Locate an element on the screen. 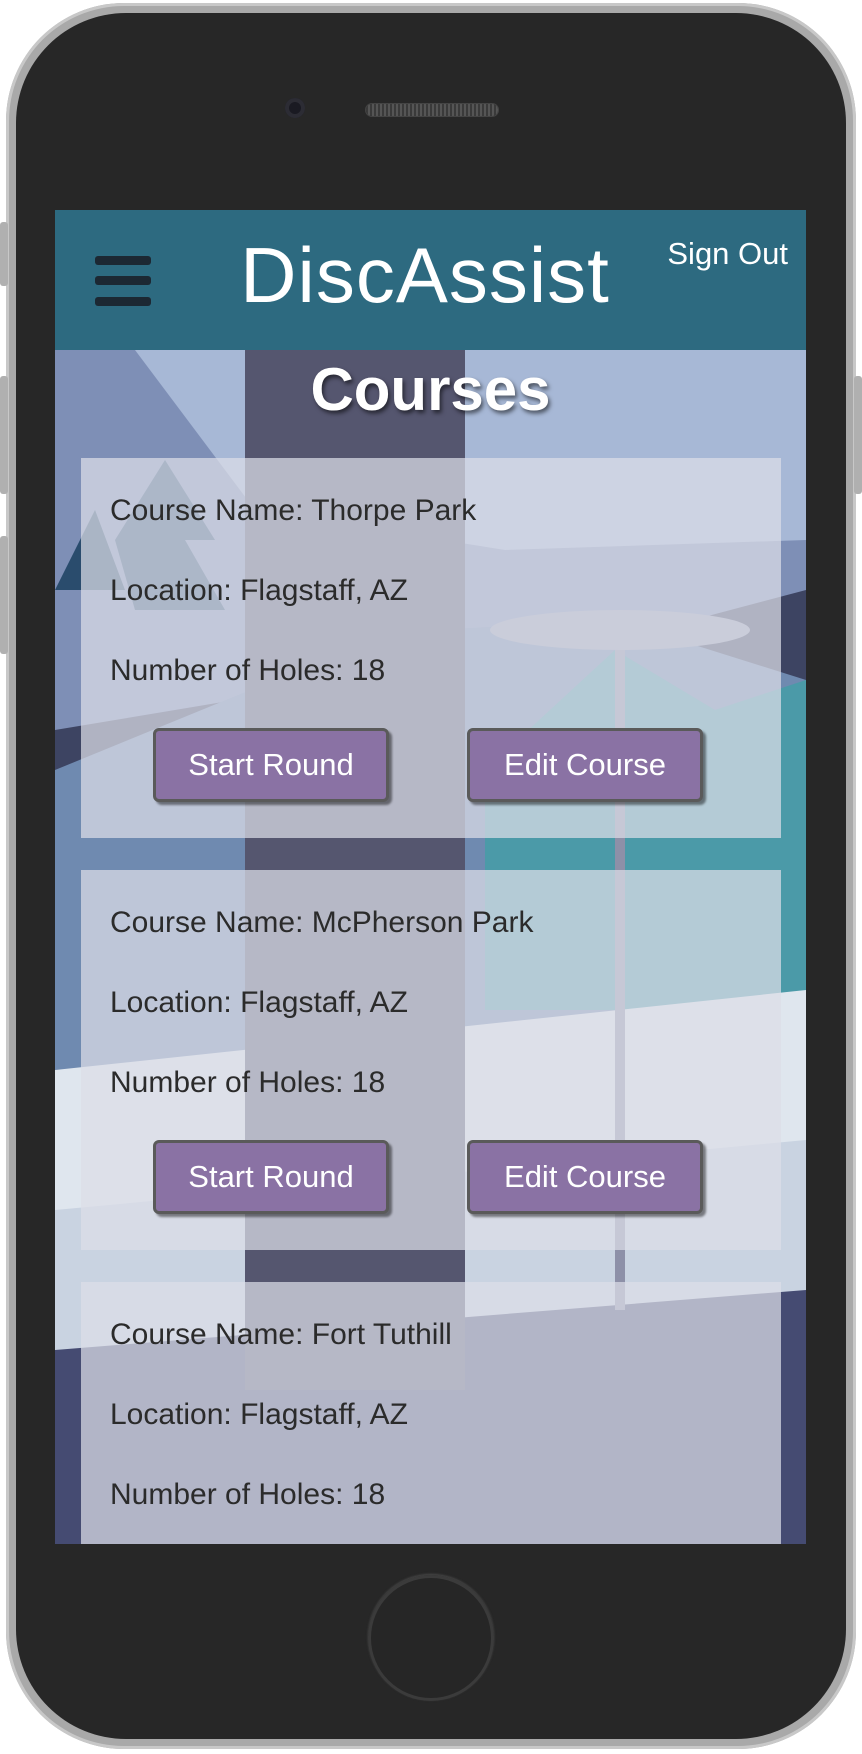 The width and height of the screenshot is (862, 1754). mute-switch is located at coordinates (4, 254).